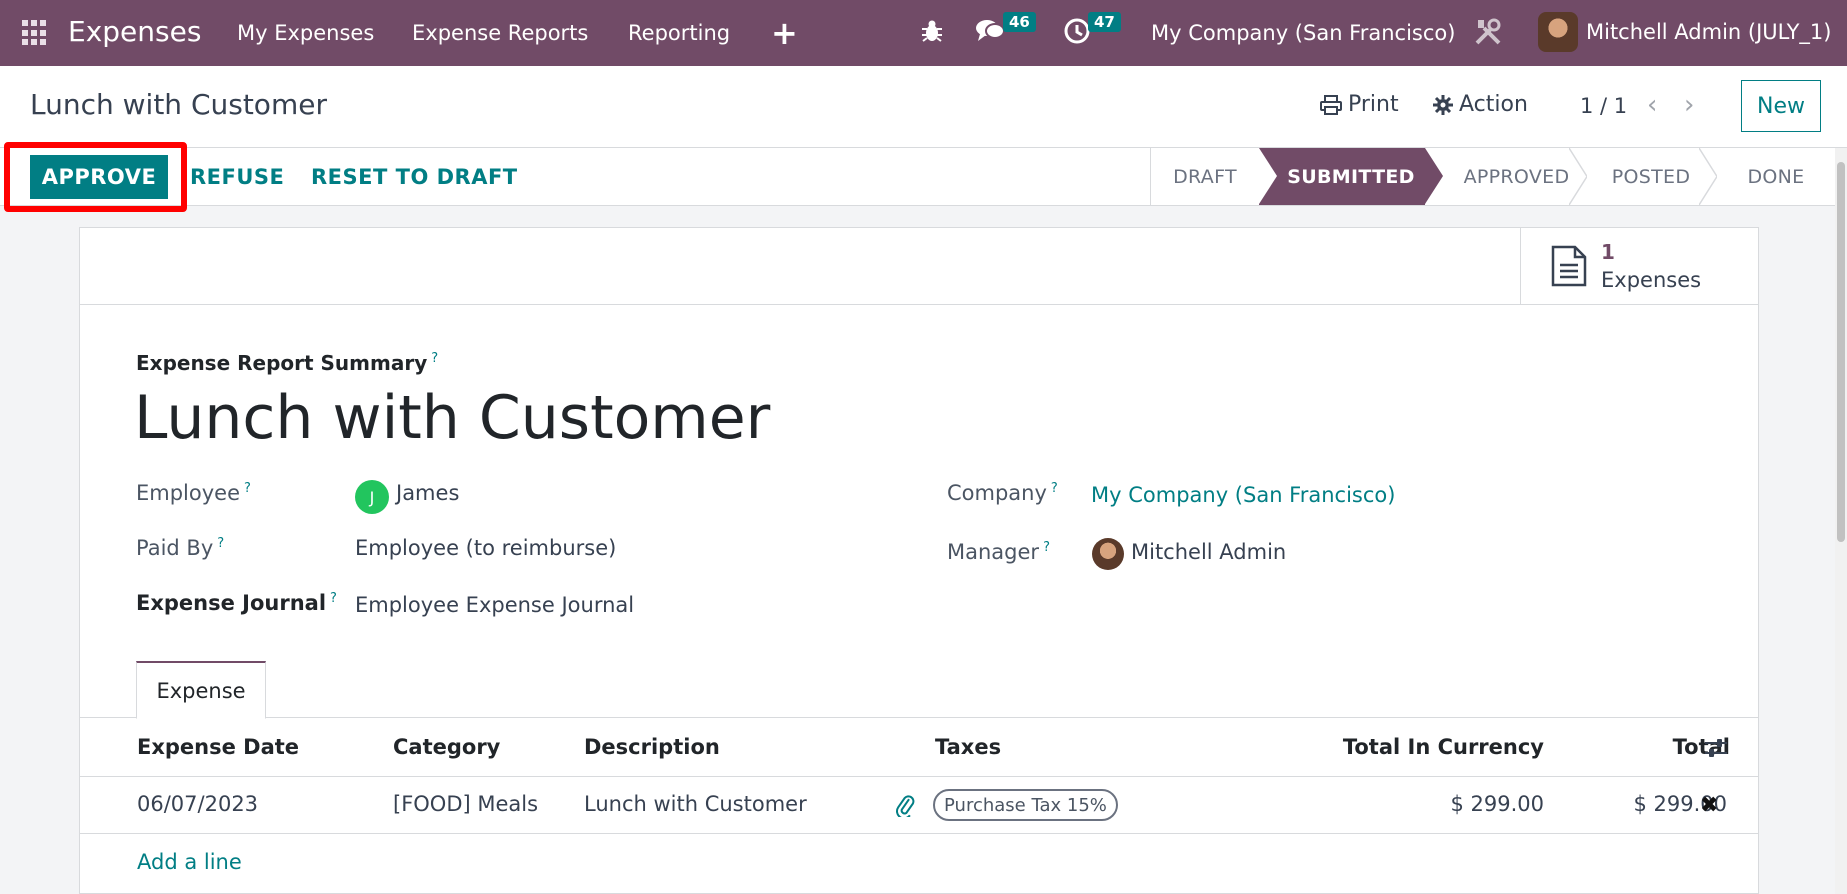 The width and height of the screenshot is (1847, 894). What do you see at coordinates (1019, 22) in the screenshot?
I see `messages-count-badge: 46` at bounding box center [1019, 22].